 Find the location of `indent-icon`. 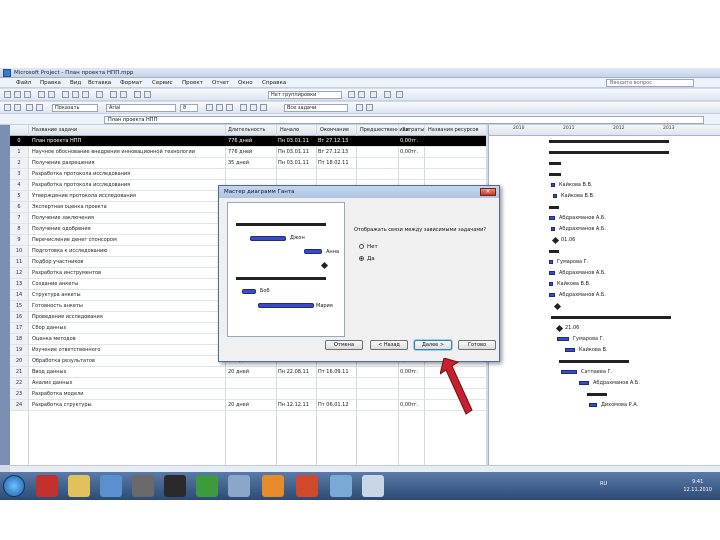

indent-icon is located at coordinates (17, 107).